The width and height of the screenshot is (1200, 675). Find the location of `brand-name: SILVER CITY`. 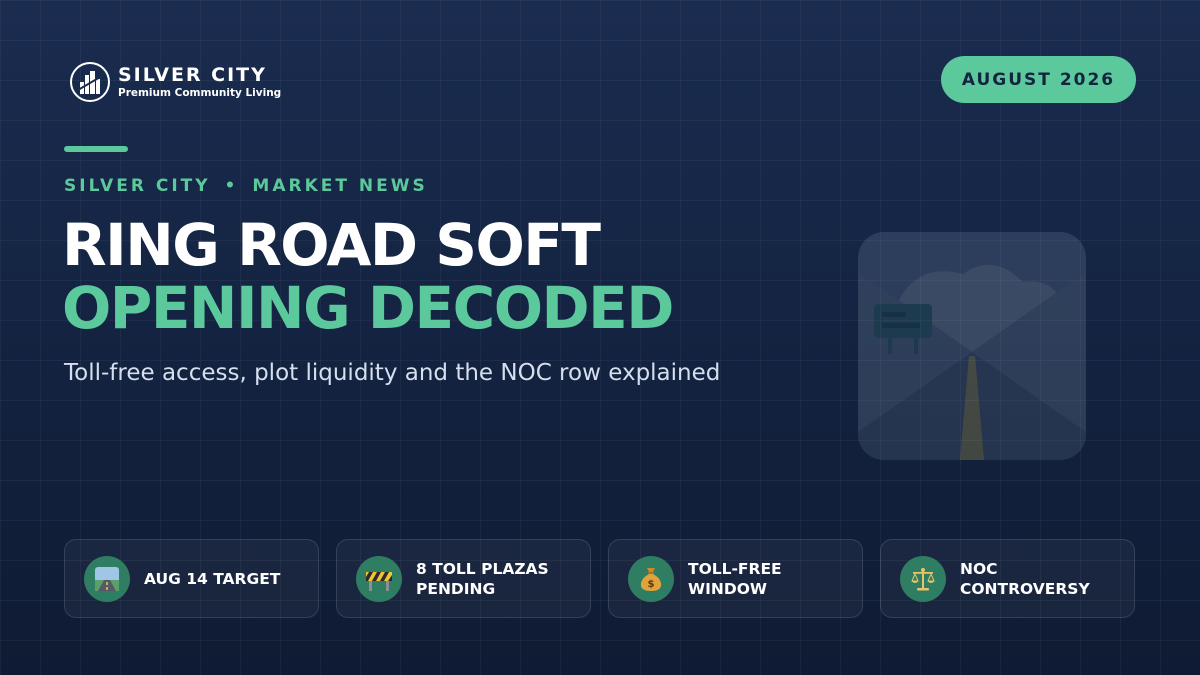

brand-name: SILVER CITY is located at coordinates (192, 75).